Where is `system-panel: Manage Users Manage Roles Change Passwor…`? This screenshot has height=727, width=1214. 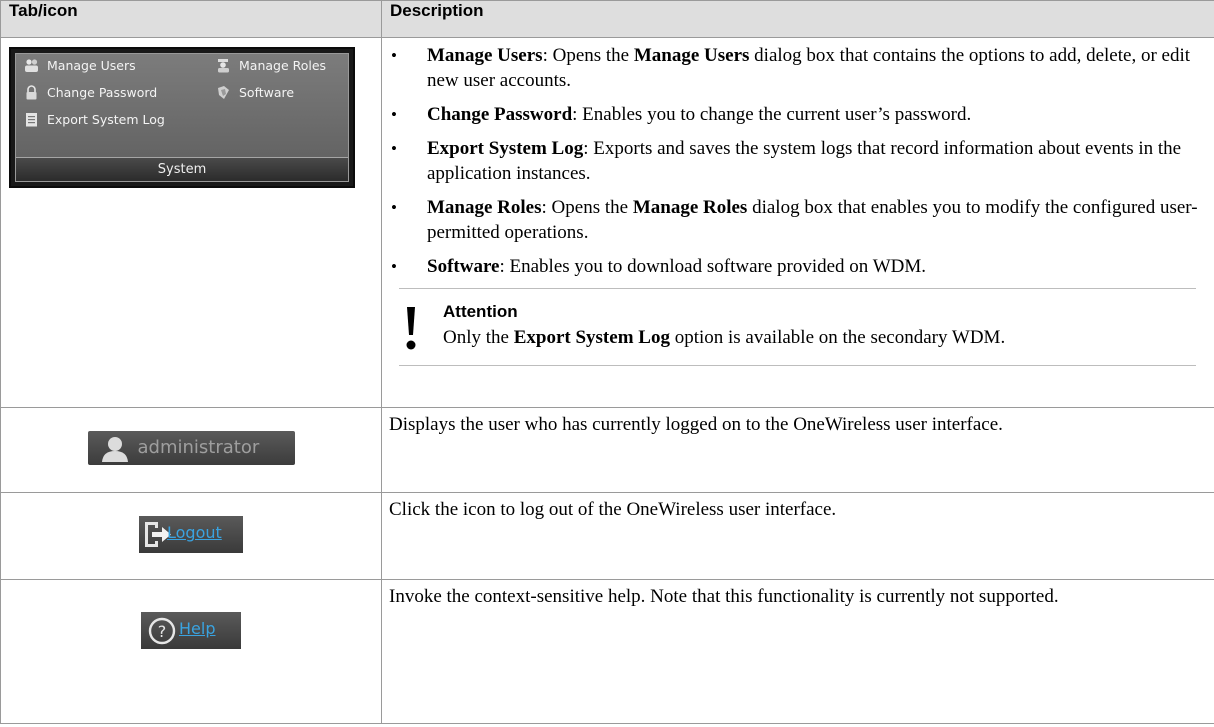 system-panel: Manage Users Manage Roles Change Passwor… is located at coordinates (182, 117).